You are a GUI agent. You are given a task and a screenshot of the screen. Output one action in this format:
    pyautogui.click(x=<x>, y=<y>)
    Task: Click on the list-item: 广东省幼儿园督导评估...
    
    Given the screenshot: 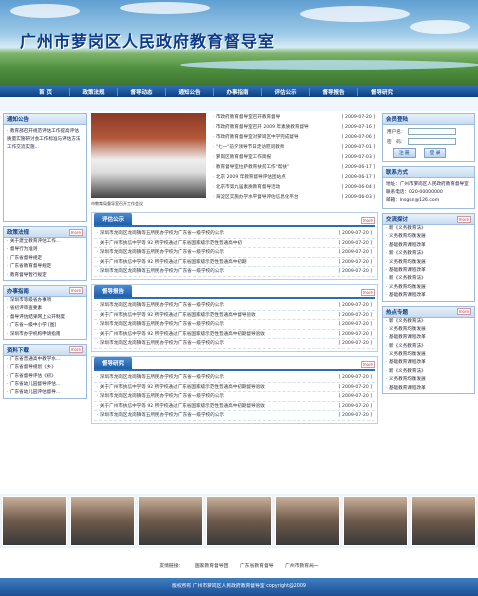 What is the action you would take?
    pyautogui.click(x=45, y=385)
    